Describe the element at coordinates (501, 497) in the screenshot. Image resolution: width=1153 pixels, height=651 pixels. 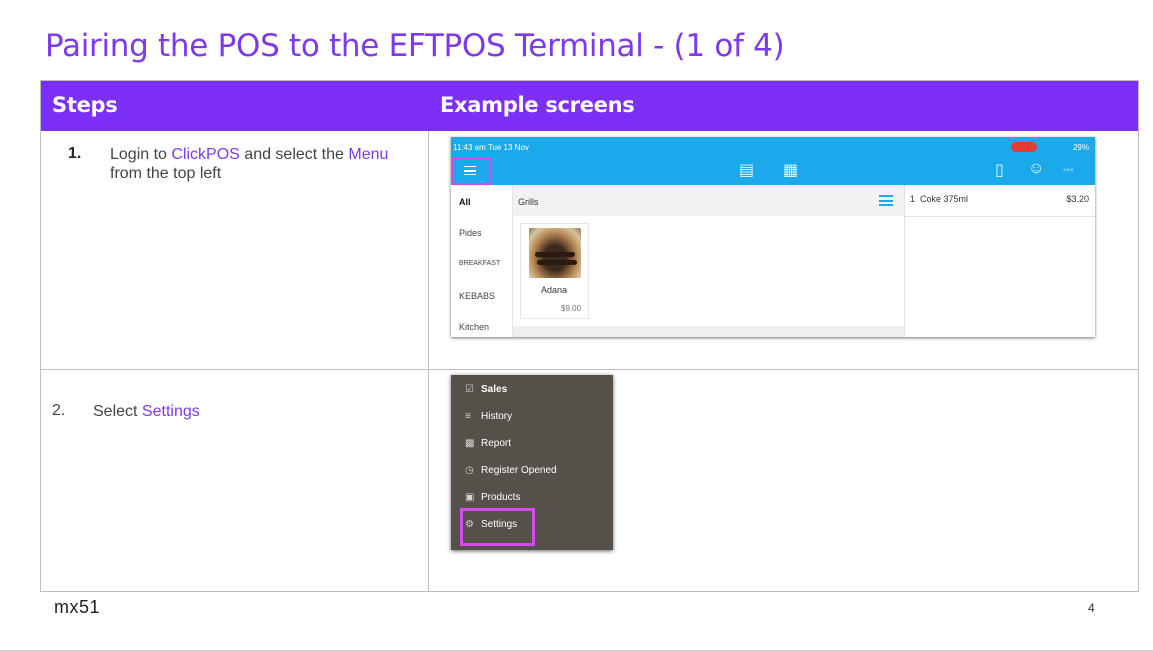
I see `menu-item-products-label: Products` at that location.